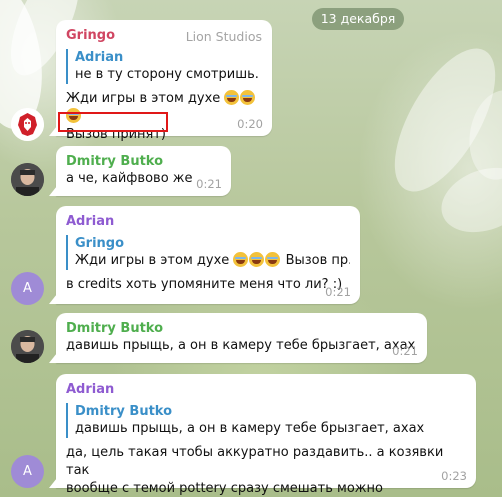  I want to click on reply-sender: Dmitry Butko, so click(124, 411).